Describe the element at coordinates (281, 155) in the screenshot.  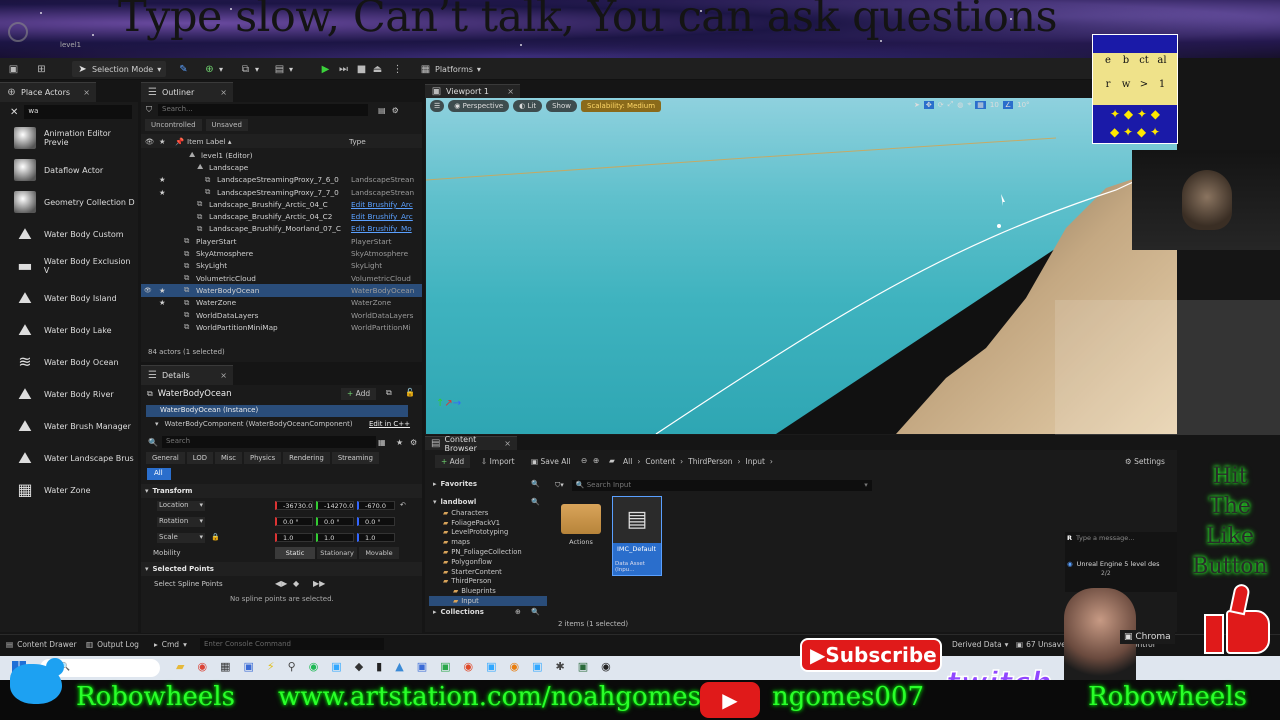
I see `outliner-row: ⛰ level1 (Editor)` at that location.